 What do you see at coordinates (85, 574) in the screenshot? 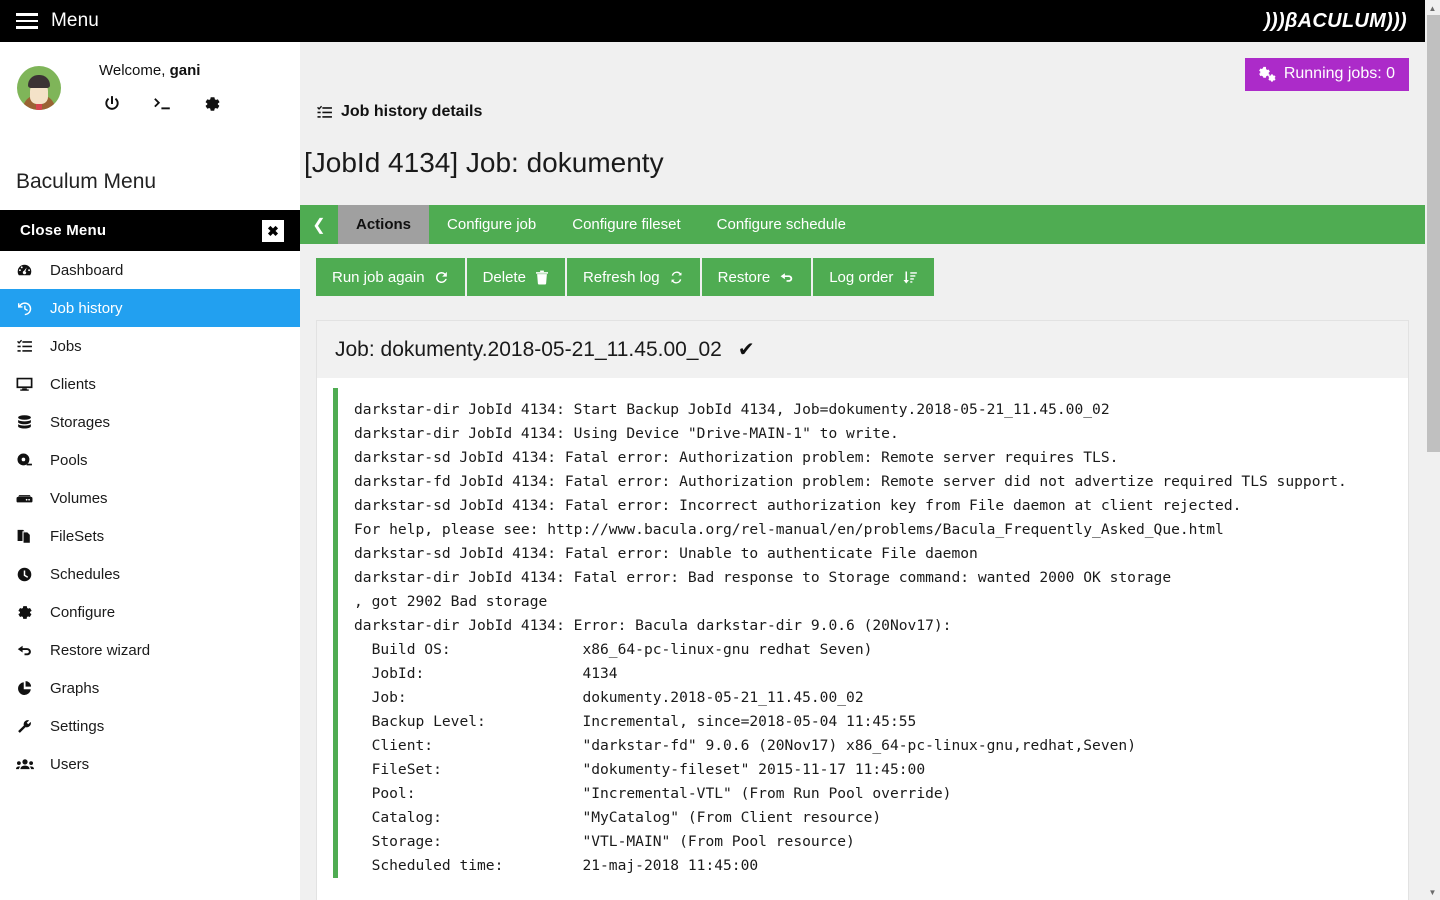
I see `sidebar-item-label: Schedules` at bounding box center [85, 574].